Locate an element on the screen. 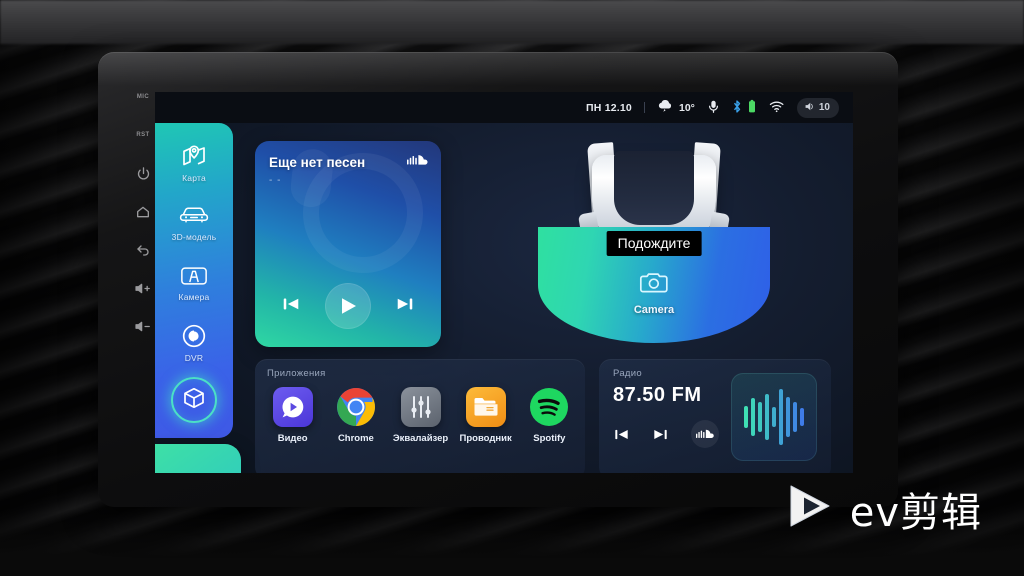 This screenshot has width=1024, height=576. radio-previous-button is located at coordinates (621, 434).